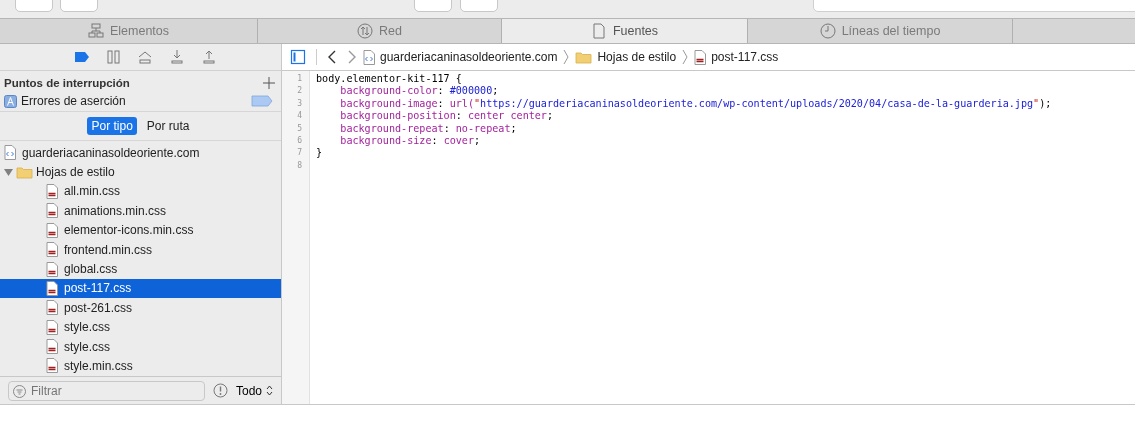 Image resolution: width=1135 pixels, height=426 pixels. Describe the element at coordinates (19, 391) in the screenshot. I see `filter-icon` at that location.